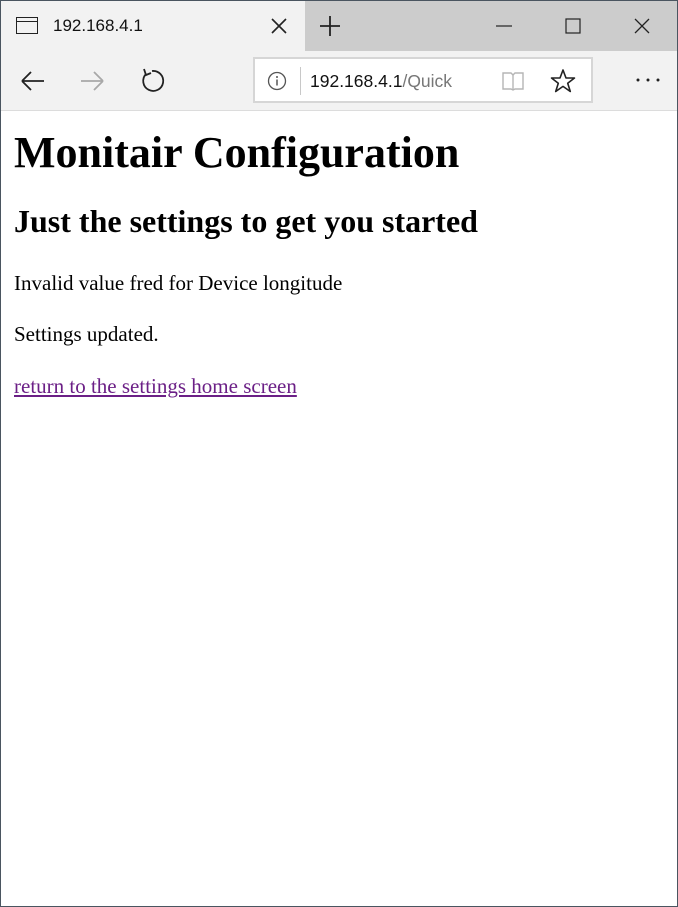  I want to click on back-arrow-icon, so click(33, 81).